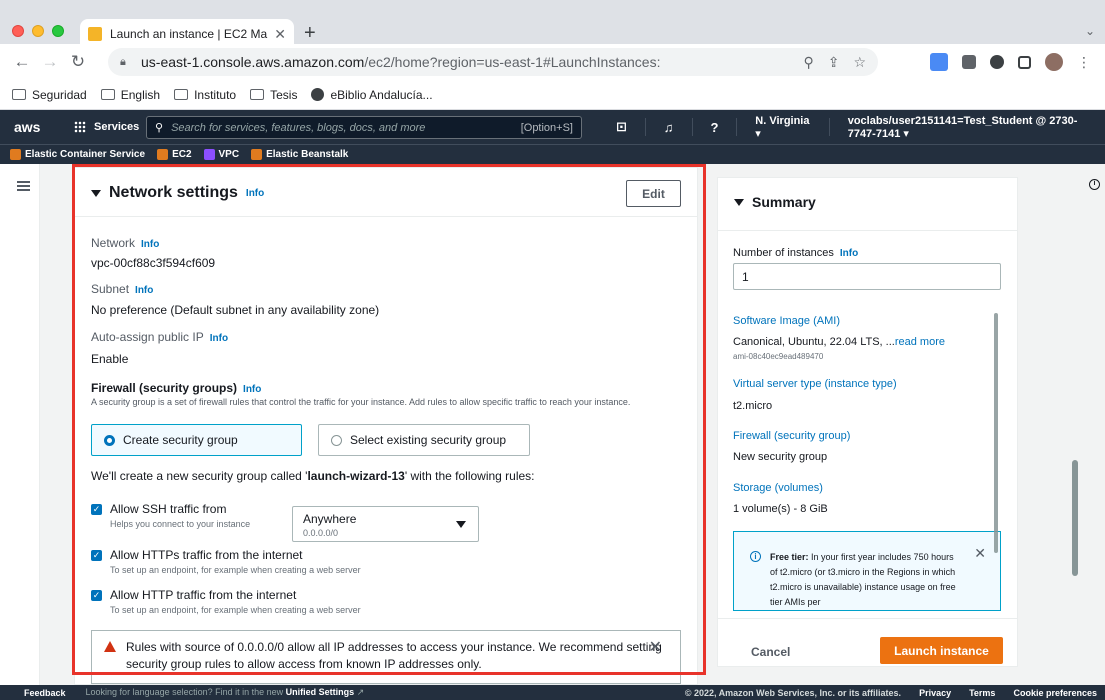 The height and width of the screenshot is (700, 1105). I want to click on radio-unselected-icon, so click(336, 440).